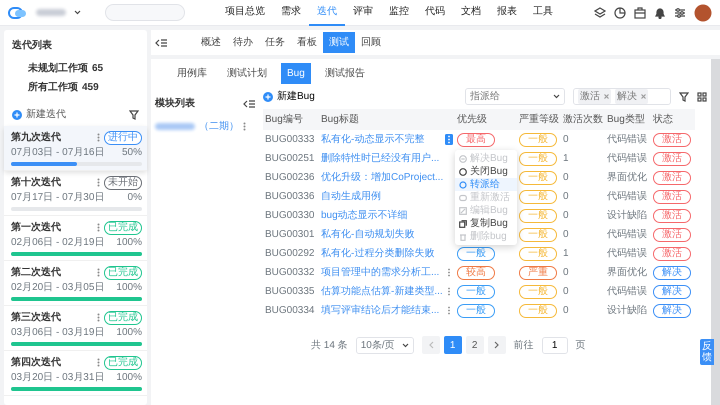  Describe the element at coordinates (476, 140) in the screenshot. I see `priority-badge: 最高` at that location.